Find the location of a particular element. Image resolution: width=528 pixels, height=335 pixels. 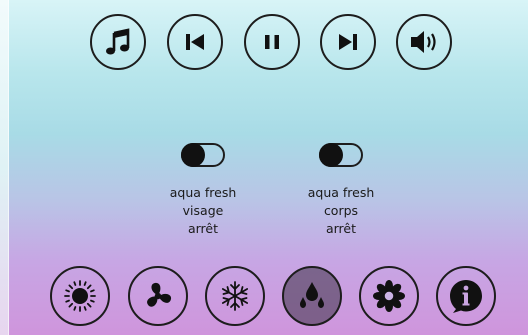

aqua-fresh-corps-toggle is located at coordinates (341, 155).